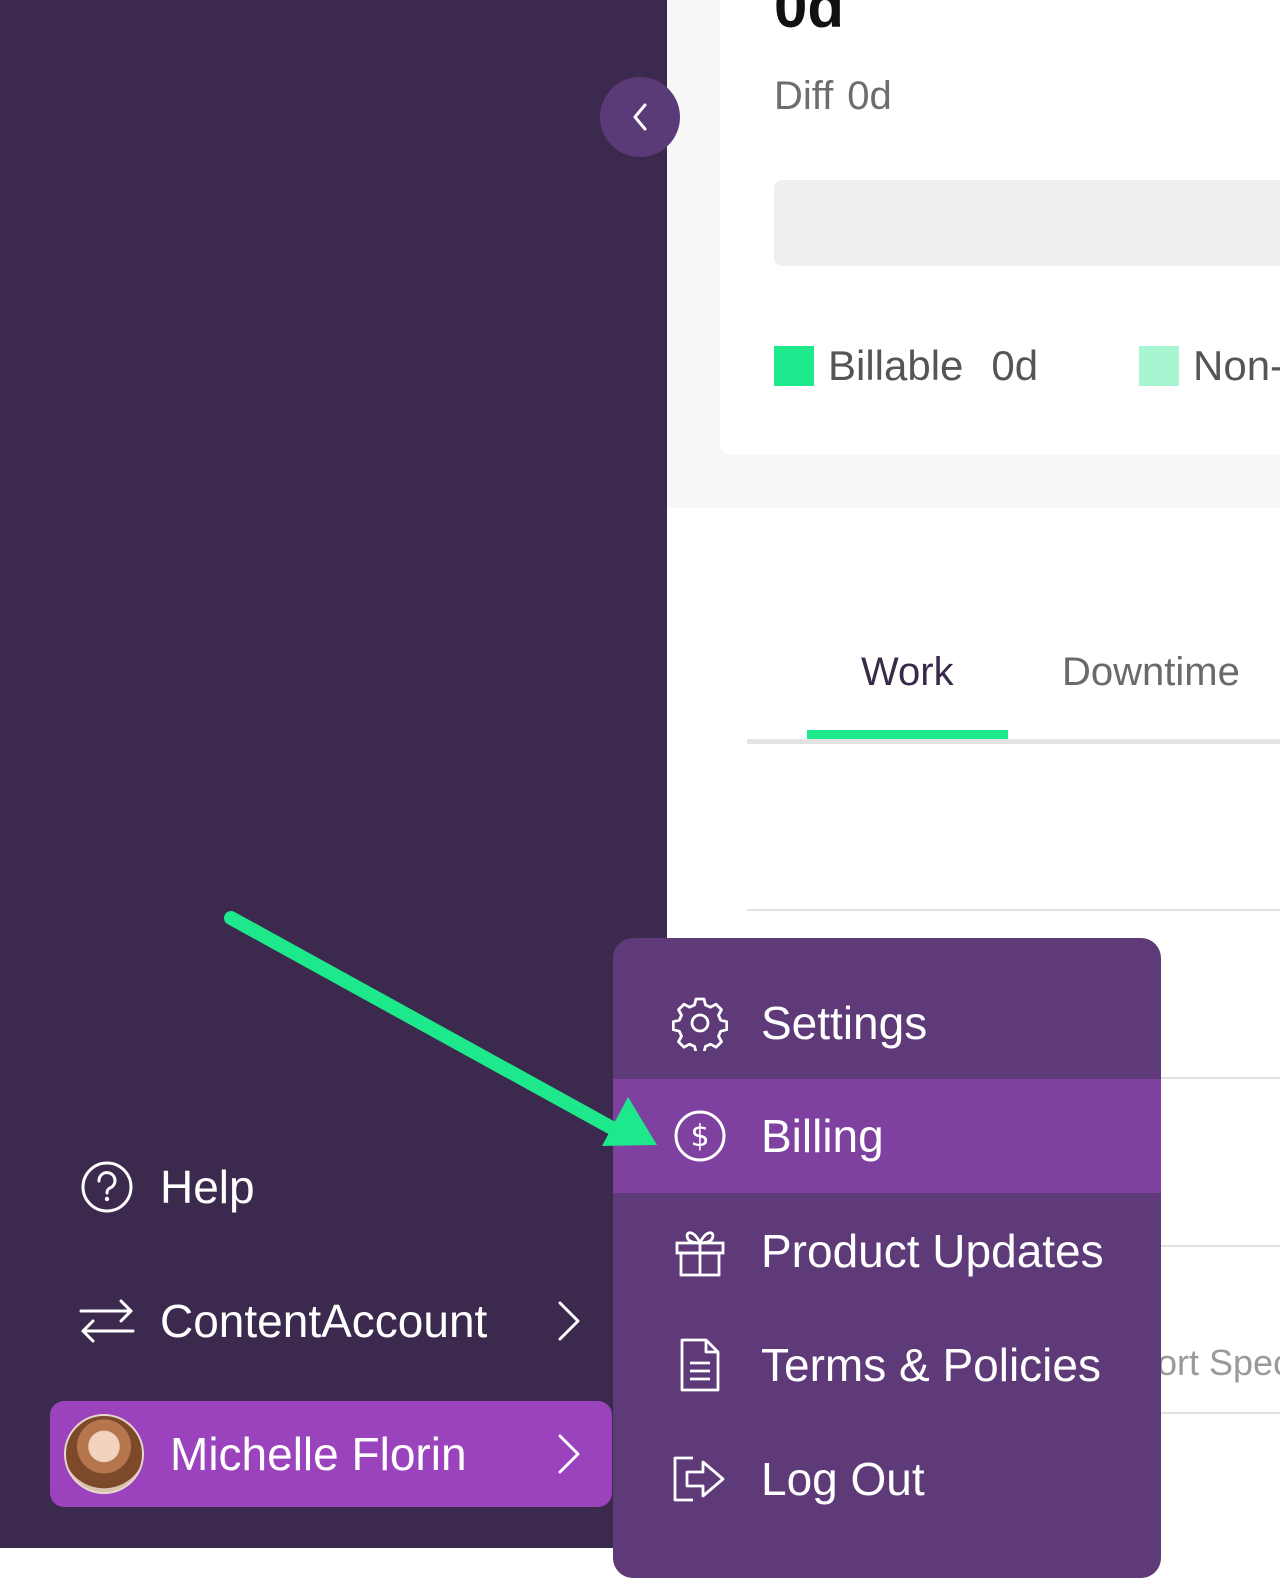 This screenshot has width=1280, height=1578. Describe the element at coordinates (331, 1187) in the screenshot. I see `sidebar-item-help: Help` at that location.